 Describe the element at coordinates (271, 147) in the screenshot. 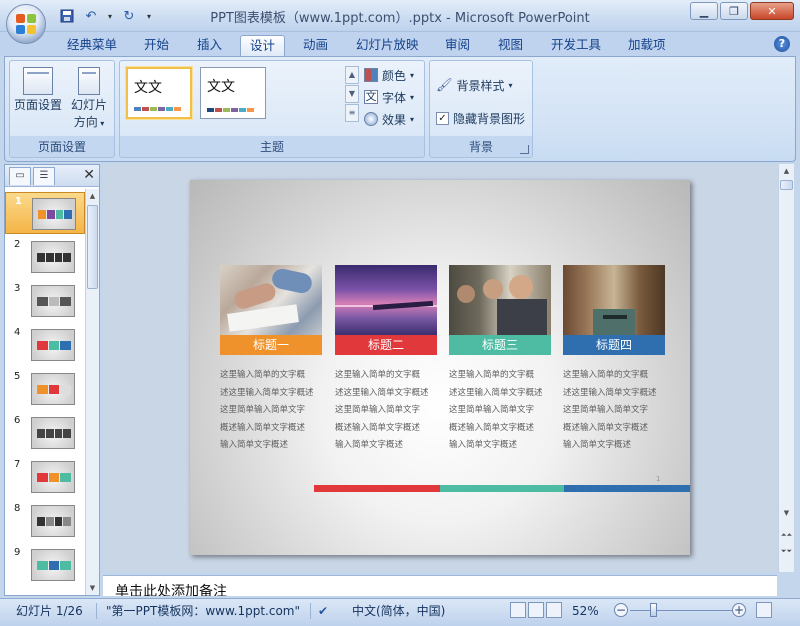

I see `group-label-themes: 主题` at that location.